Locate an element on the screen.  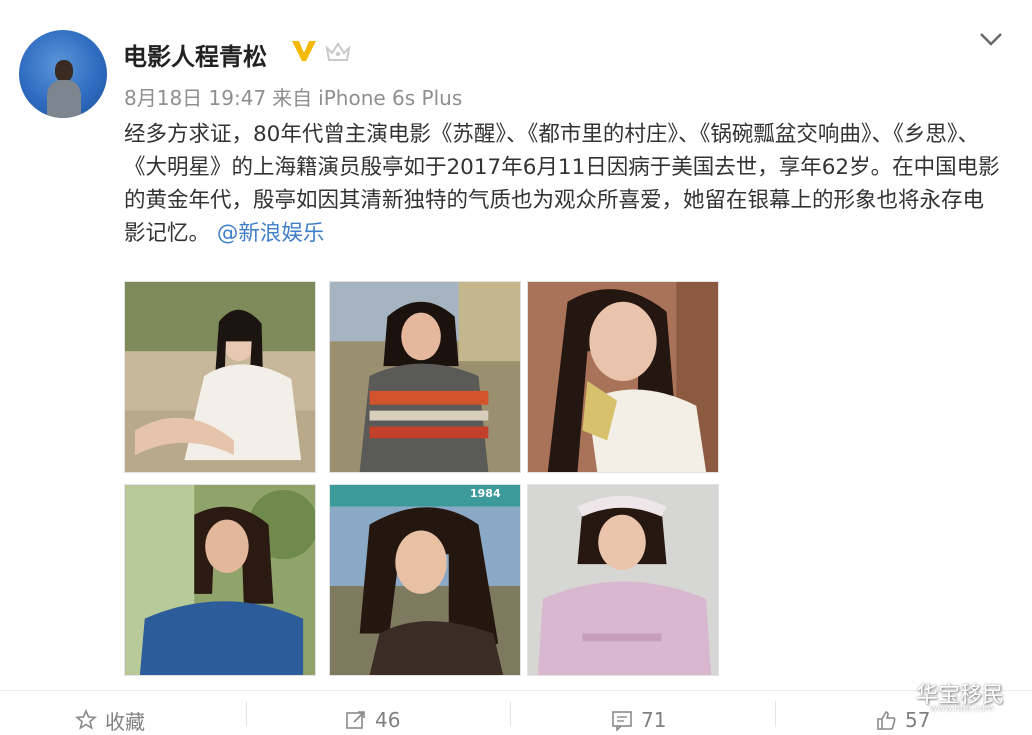
watermark-url: www.hb8.com is located at coordinates (962, 709).